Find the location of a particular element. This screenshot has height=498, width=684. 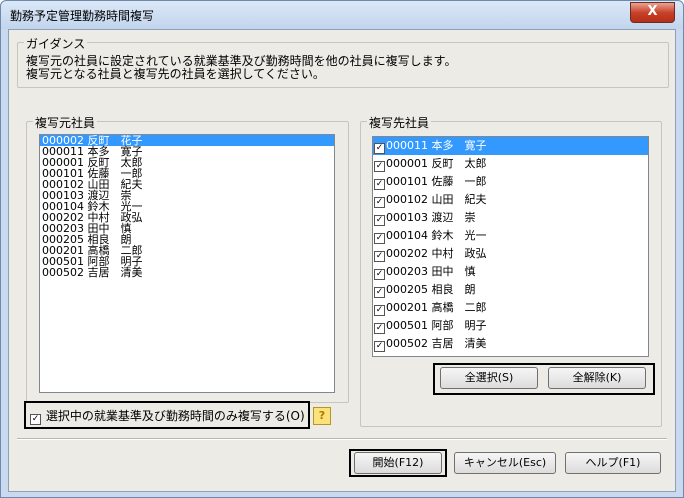

checklist-item: ✓ 000102 山田 紀夫 is located at coordinates (510, 200).